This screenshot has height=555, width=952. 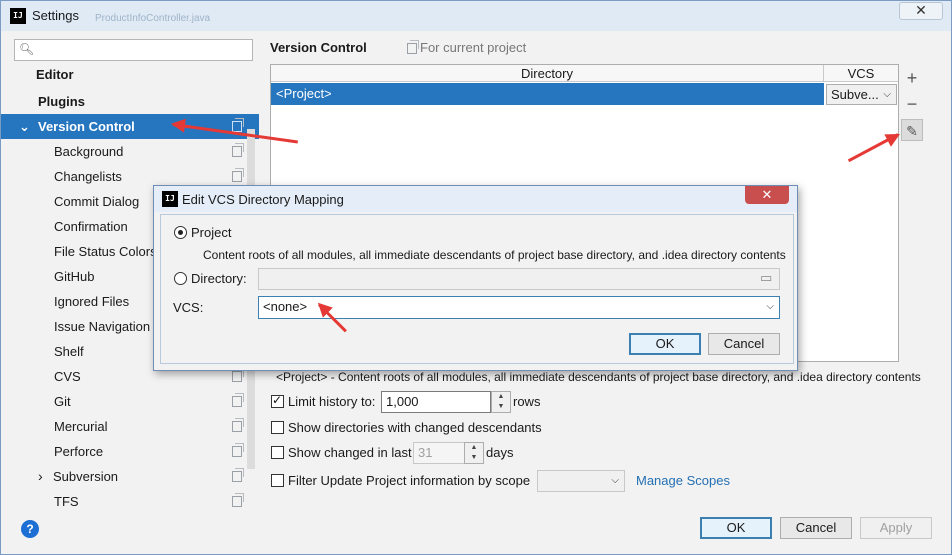 I want to click on remove-mapping-button: −, so click(x=912, y=104).